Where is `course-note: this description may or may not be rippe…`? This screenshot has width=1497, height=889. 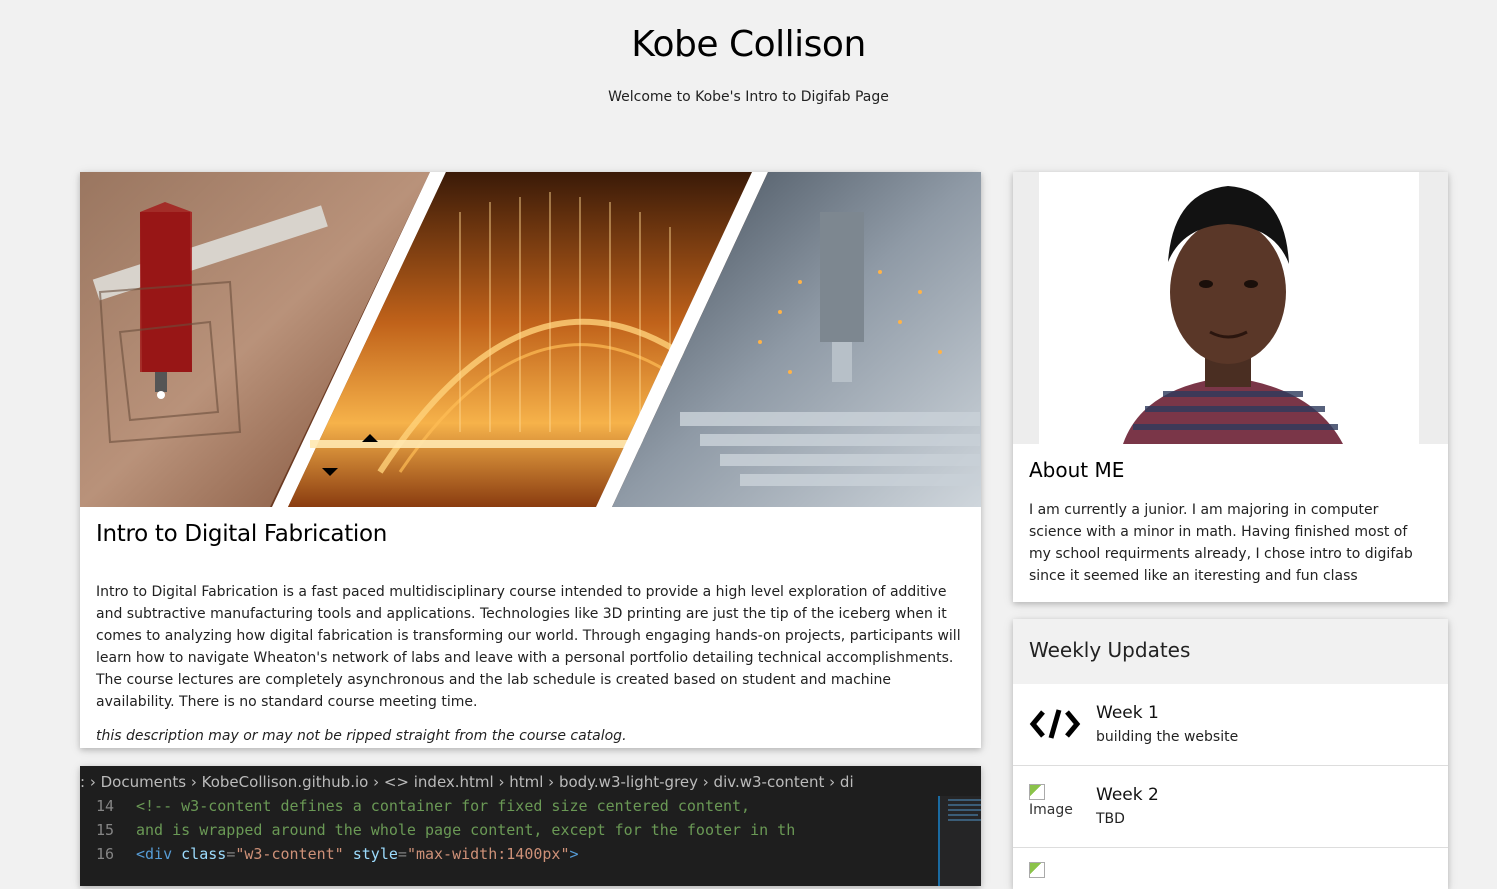
course-note: this description may or may not be rippe… is located at coordinates (361, 736).